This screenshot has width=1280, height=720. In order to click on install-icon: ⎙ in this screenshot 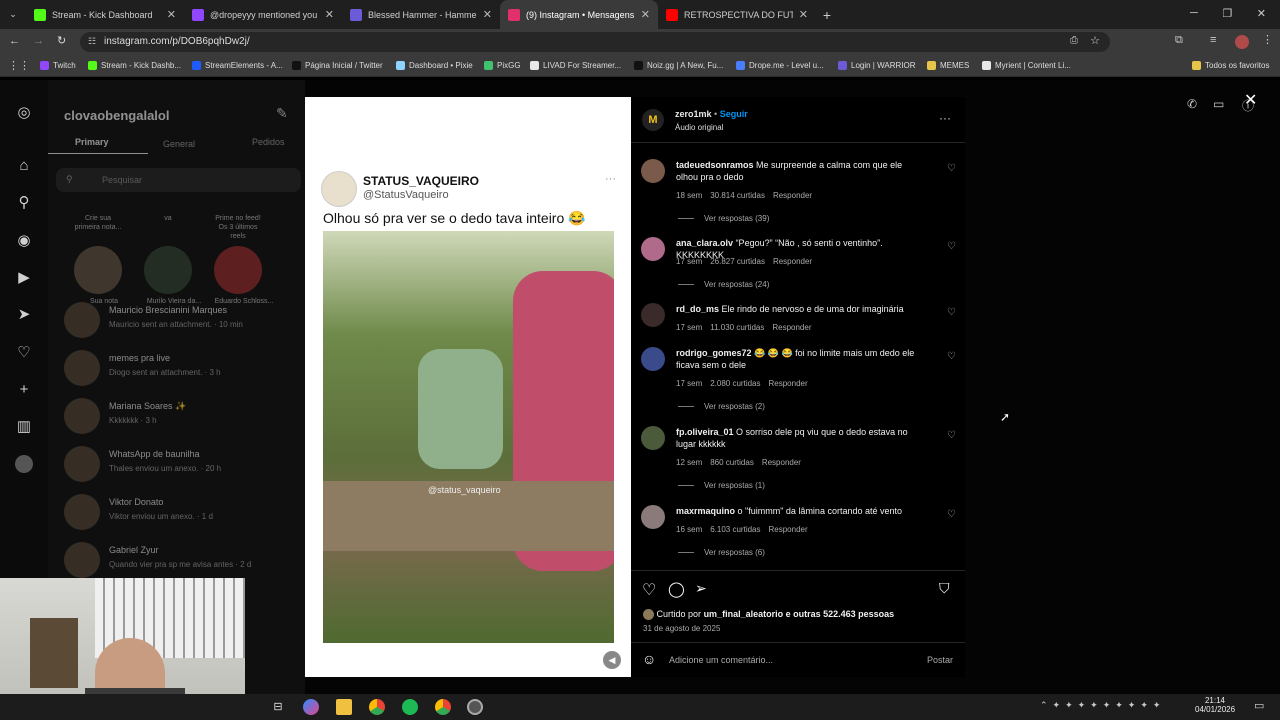, I will do `click(1074, 40)`.